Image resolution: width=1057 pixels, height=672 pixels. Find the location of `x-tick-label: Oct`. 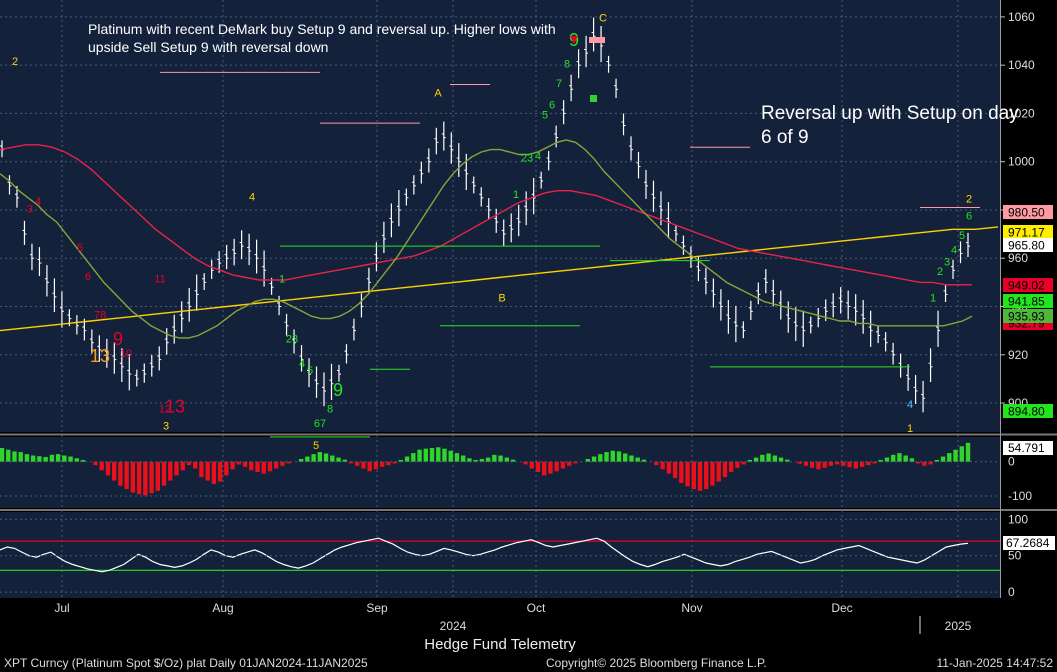

x-tick-label: Oct is located at coordinates (536, 608).